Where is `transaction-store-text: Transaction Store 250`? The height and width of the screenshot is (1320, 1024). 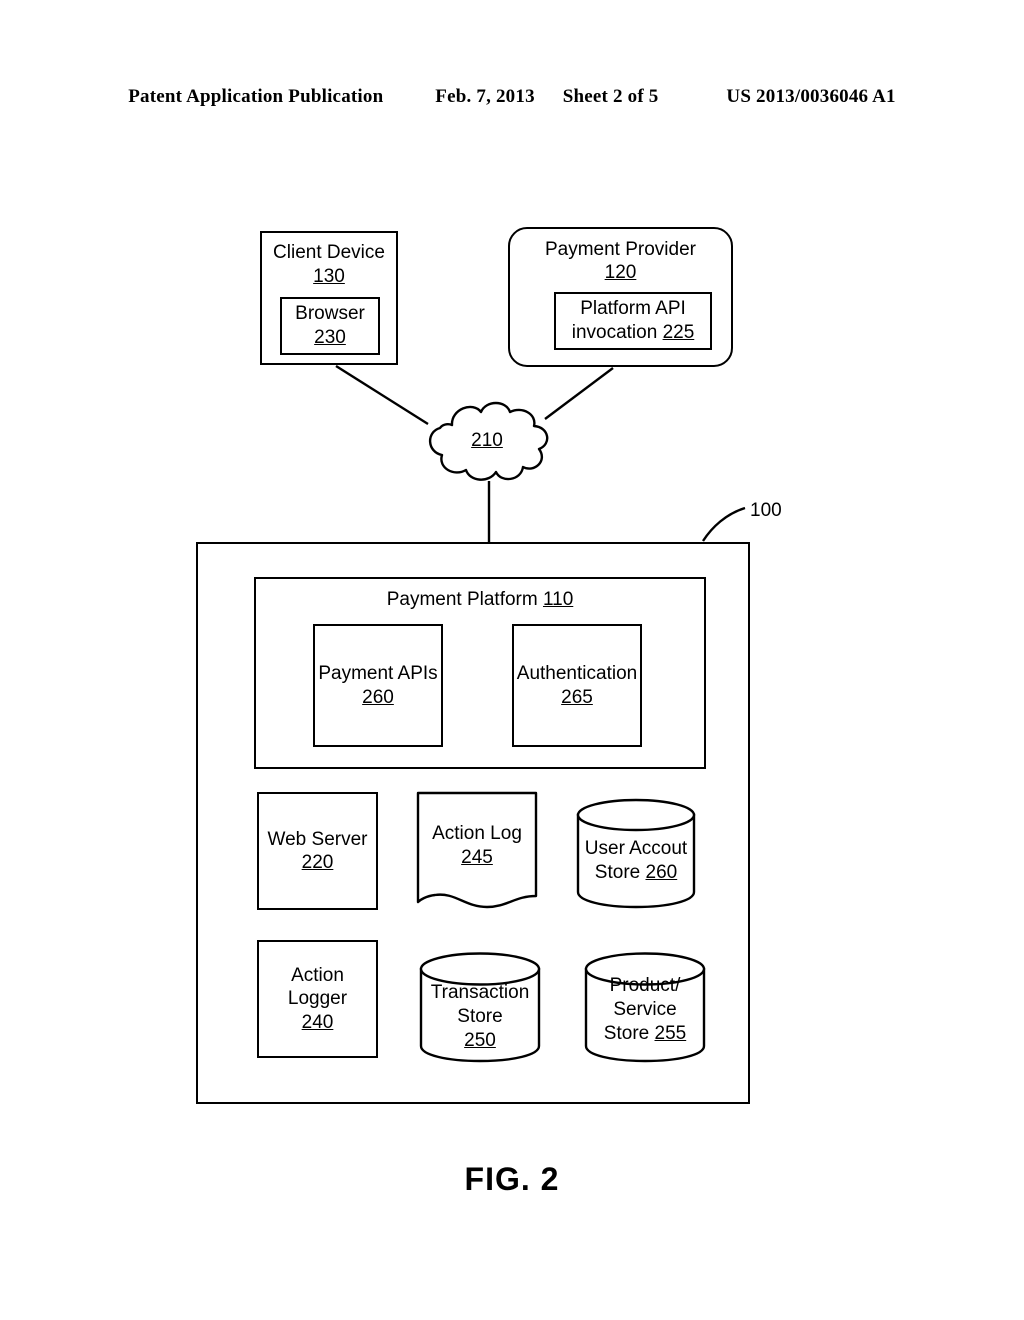
transaction-store-text: Transaction Store 250 is located at coordinates (480, 1016).